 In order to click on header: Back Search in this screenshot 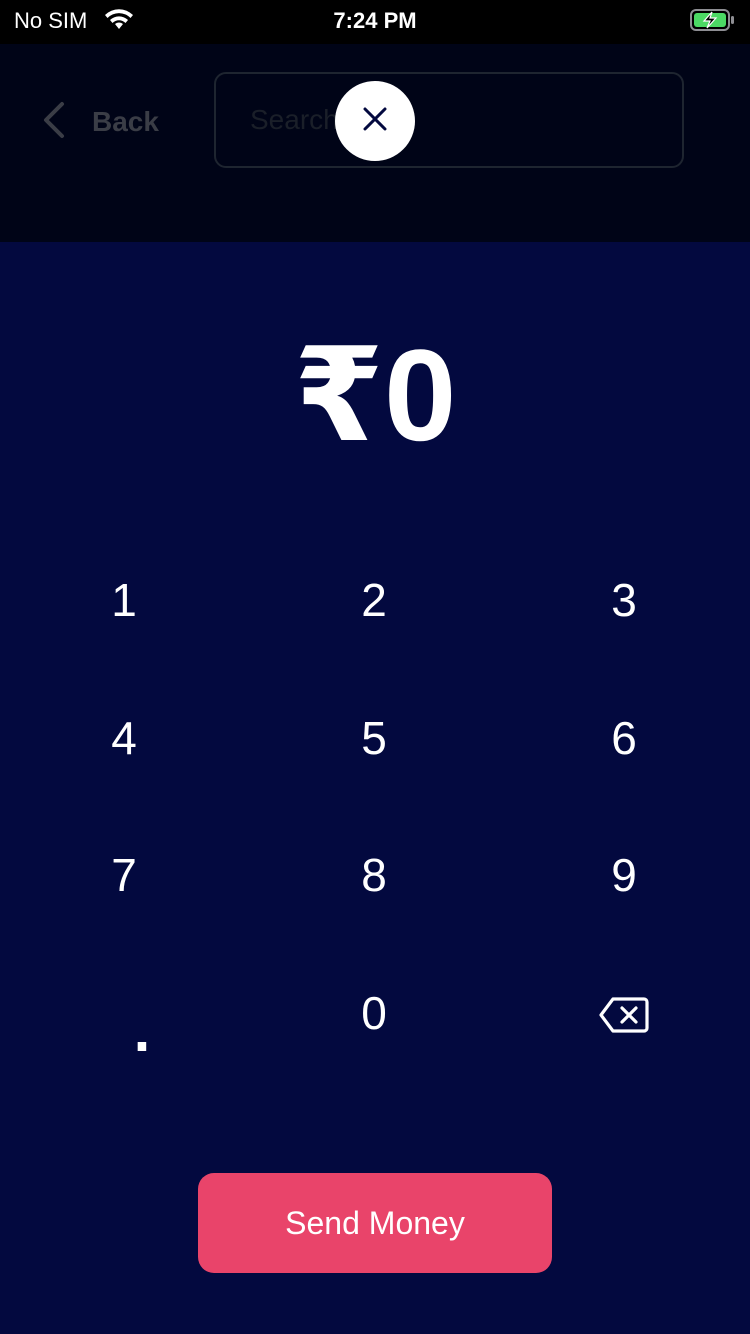, I will do `click(375, 143)`.